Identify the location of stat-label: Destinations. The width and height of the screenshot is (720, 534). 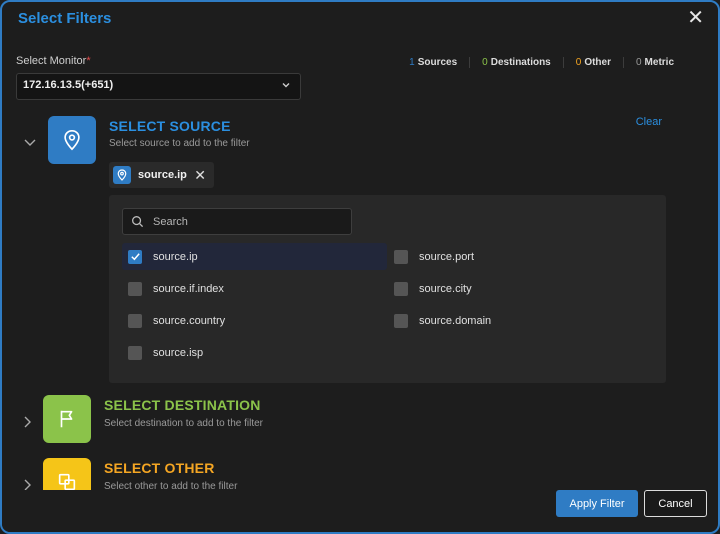
(520, 62).